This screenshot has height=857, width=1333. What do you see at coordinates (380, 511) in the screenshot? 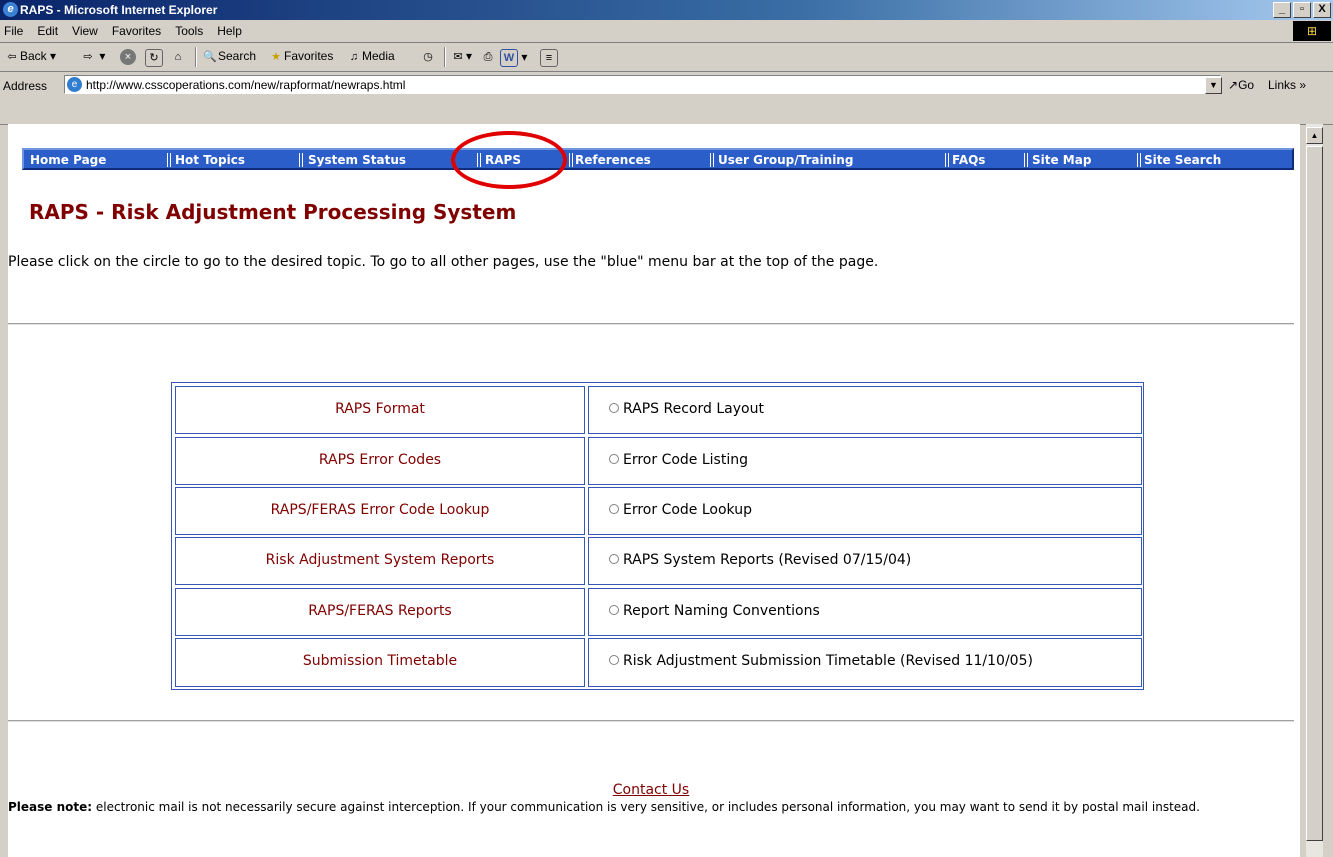
I see `topic-cell: RAPS/FERAS Error Code Lookup` at bounding box center [380, 511].